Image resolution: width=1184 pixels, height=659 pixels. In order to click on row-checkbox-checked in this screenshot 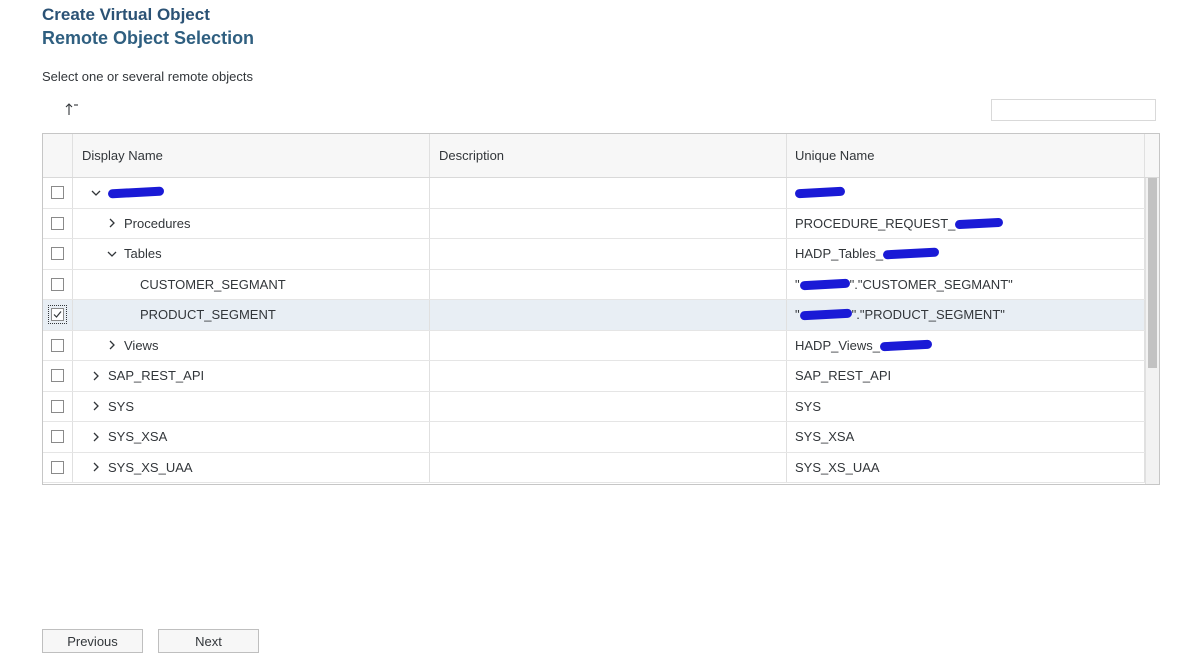, I will do `click(57, 315)`.